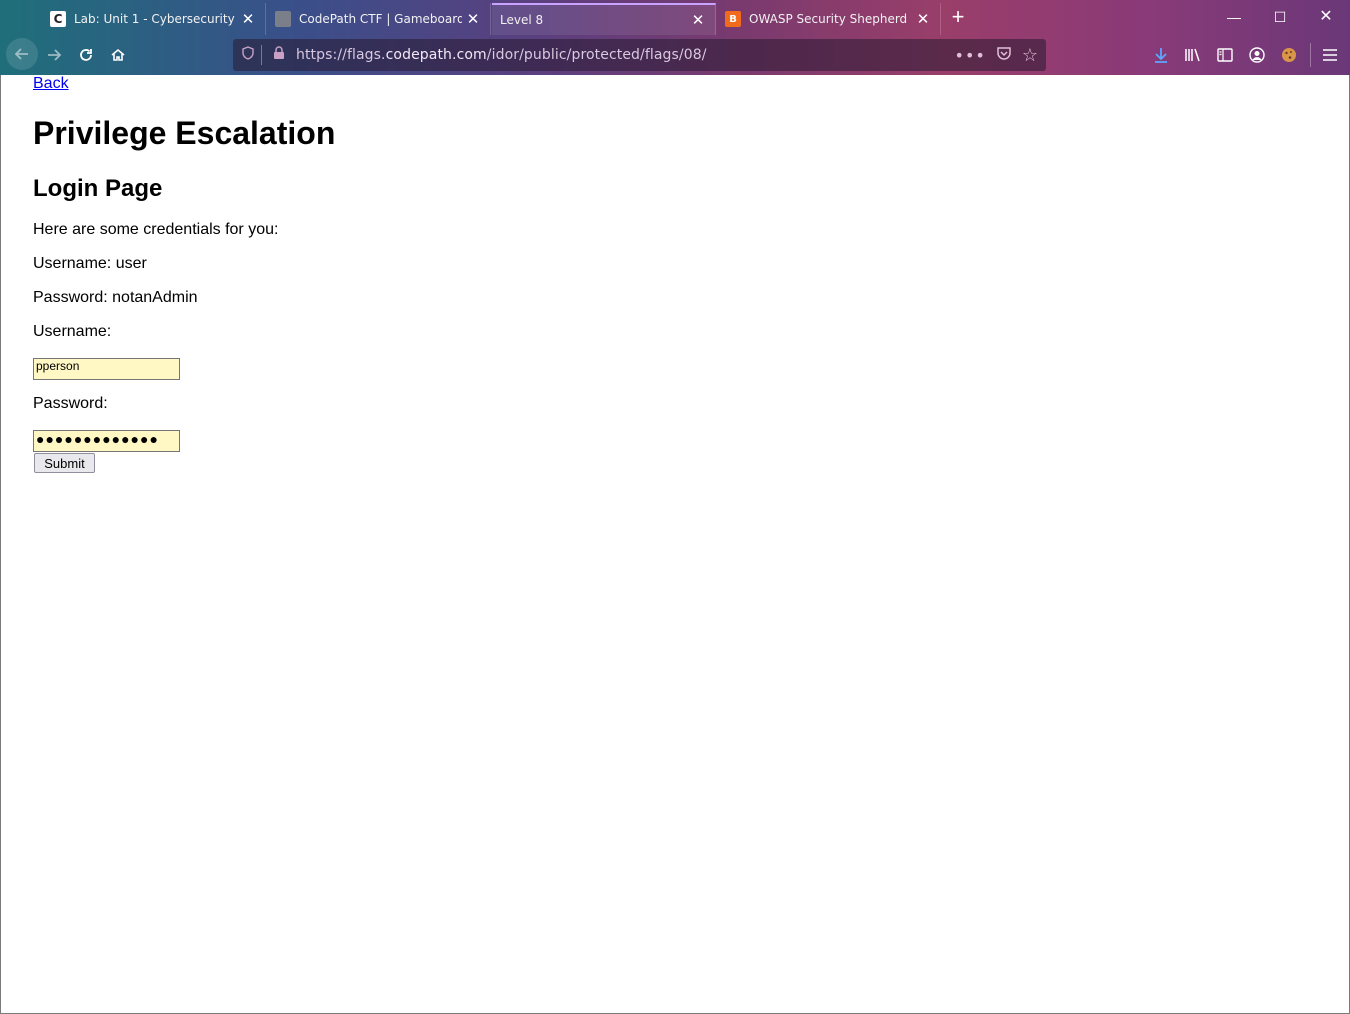 The image size is (1350, 1014). I want to click on new-tab-button: +, so click(958, 18).